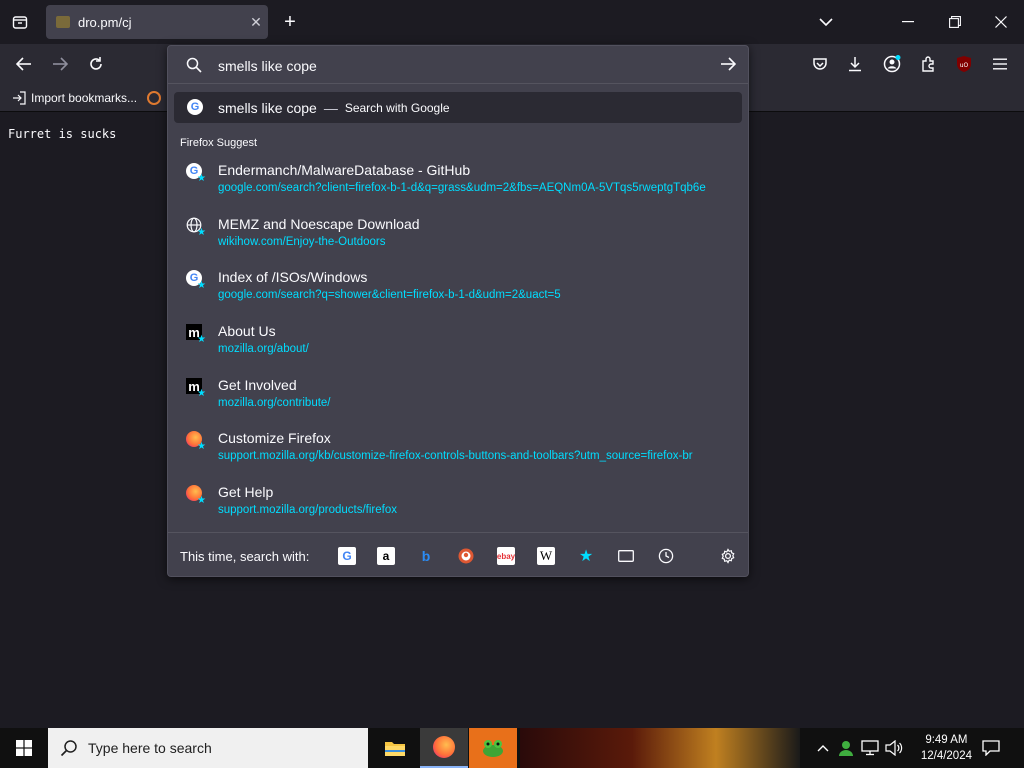 The image size is (1024, 768). I want to click on clock-time: 9:49 AM, so click(946, 740).